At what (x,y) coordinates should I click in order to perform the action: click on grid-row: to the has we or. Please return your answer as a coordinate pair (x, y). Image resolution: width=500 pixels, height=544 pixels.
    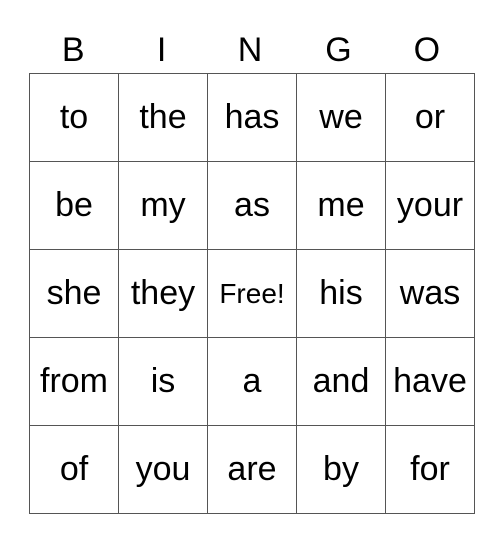
    Looking at the image, I should click on (252, 117).